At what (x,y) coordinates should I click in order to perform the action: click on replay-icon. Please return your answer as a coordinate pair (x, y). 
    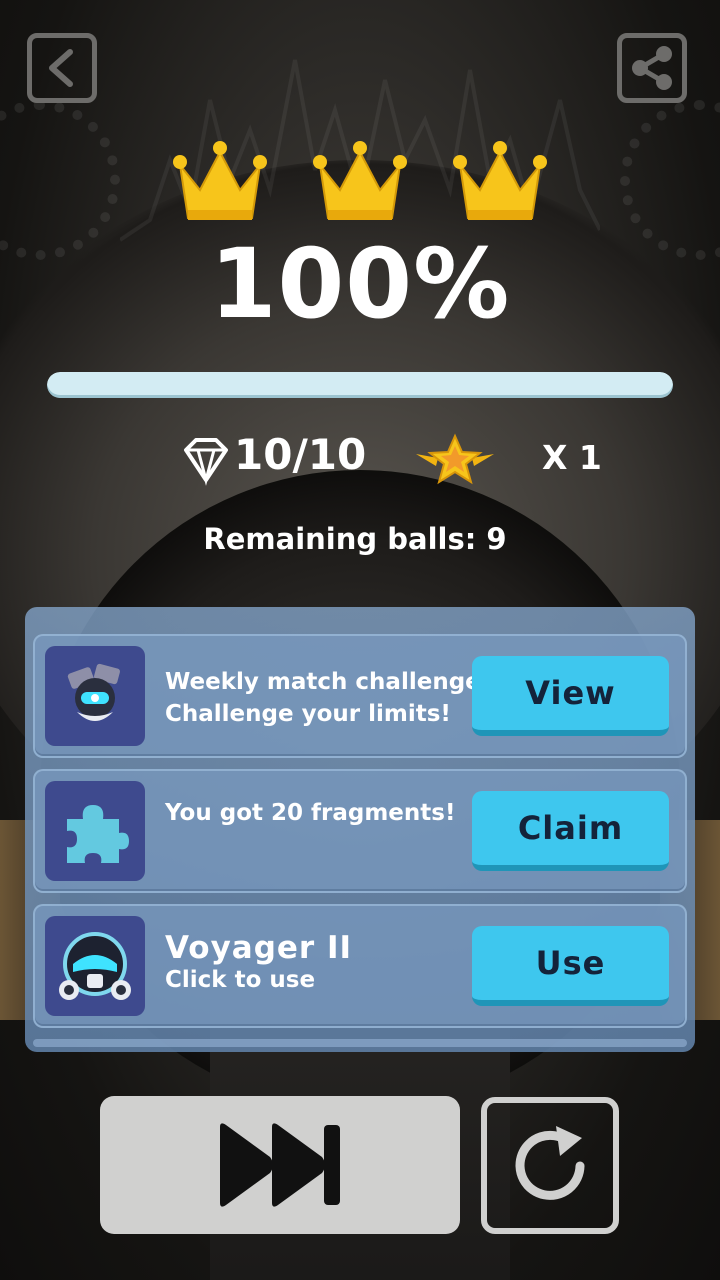
    Looking at the image, I should click on (550, 1162).